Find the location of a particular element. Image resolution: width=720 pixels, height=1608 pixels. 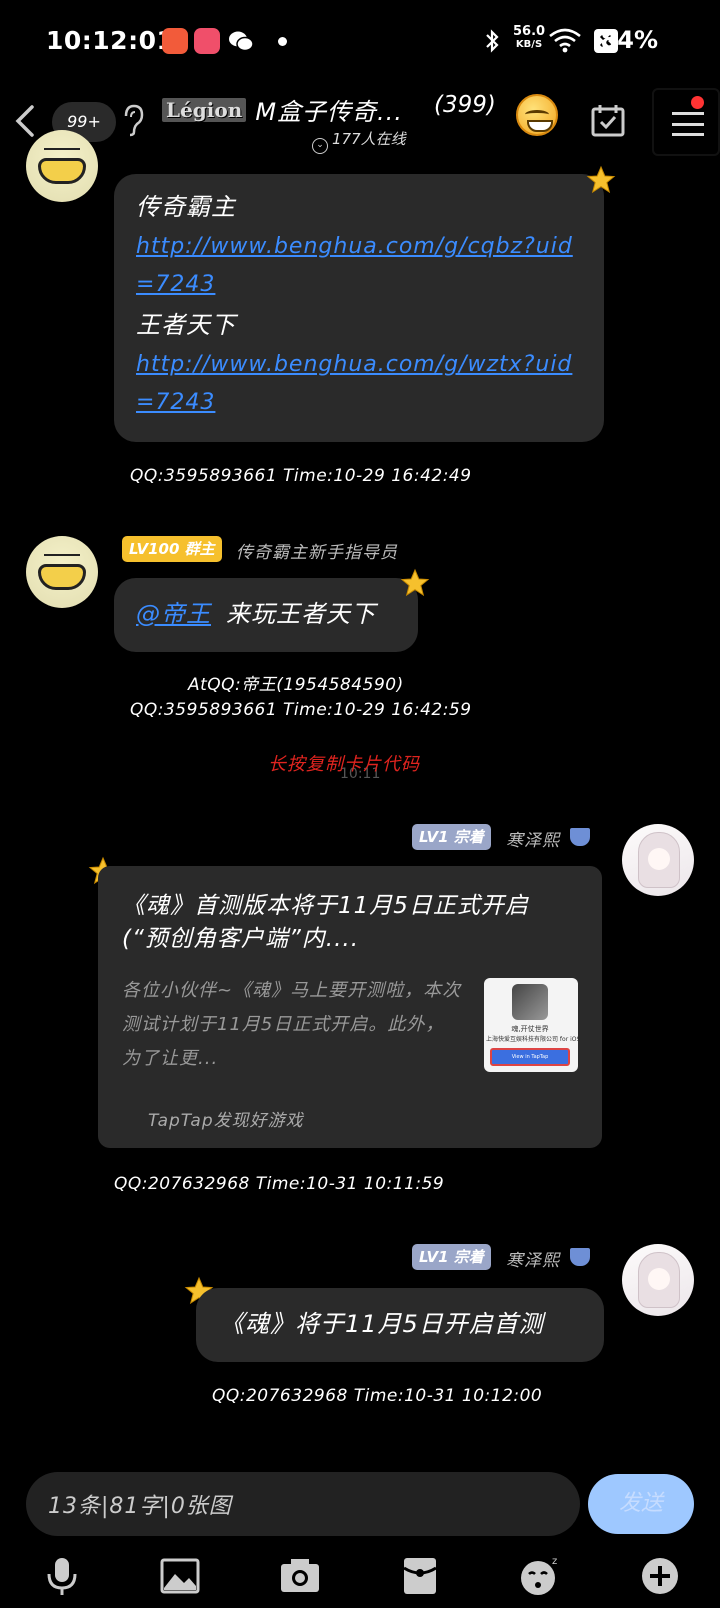

send-button: 发送 is located at coordinates (641, 1504).